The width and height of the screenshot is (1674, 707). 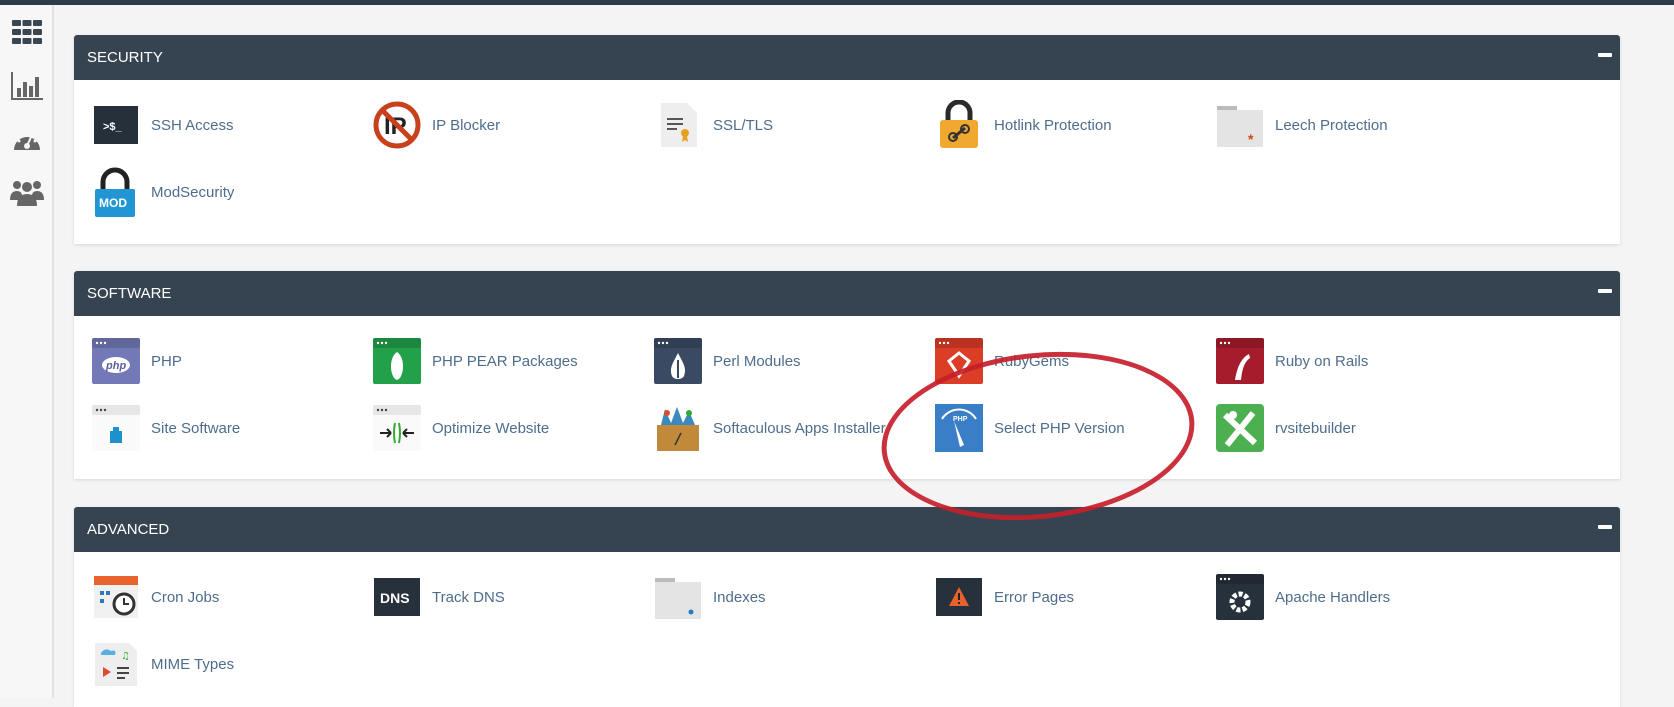 I want to click on tool-label: SSH Access, so click(x=192, y=125).